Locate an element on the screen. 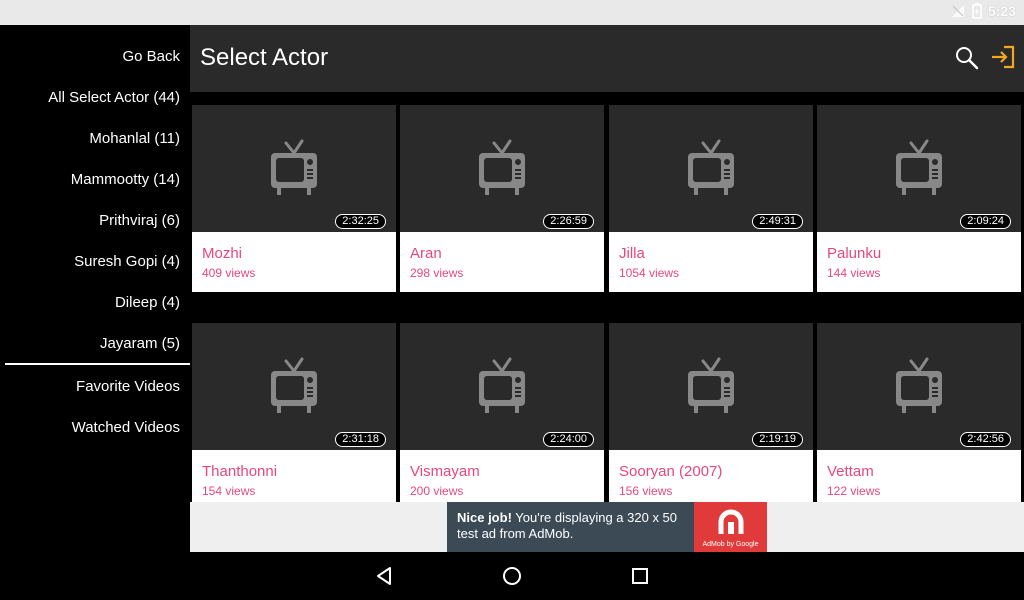 The height and width of the screenshot is (600, 1024). video-title: Sooryan (2007) is located at coordinates (671, 471).